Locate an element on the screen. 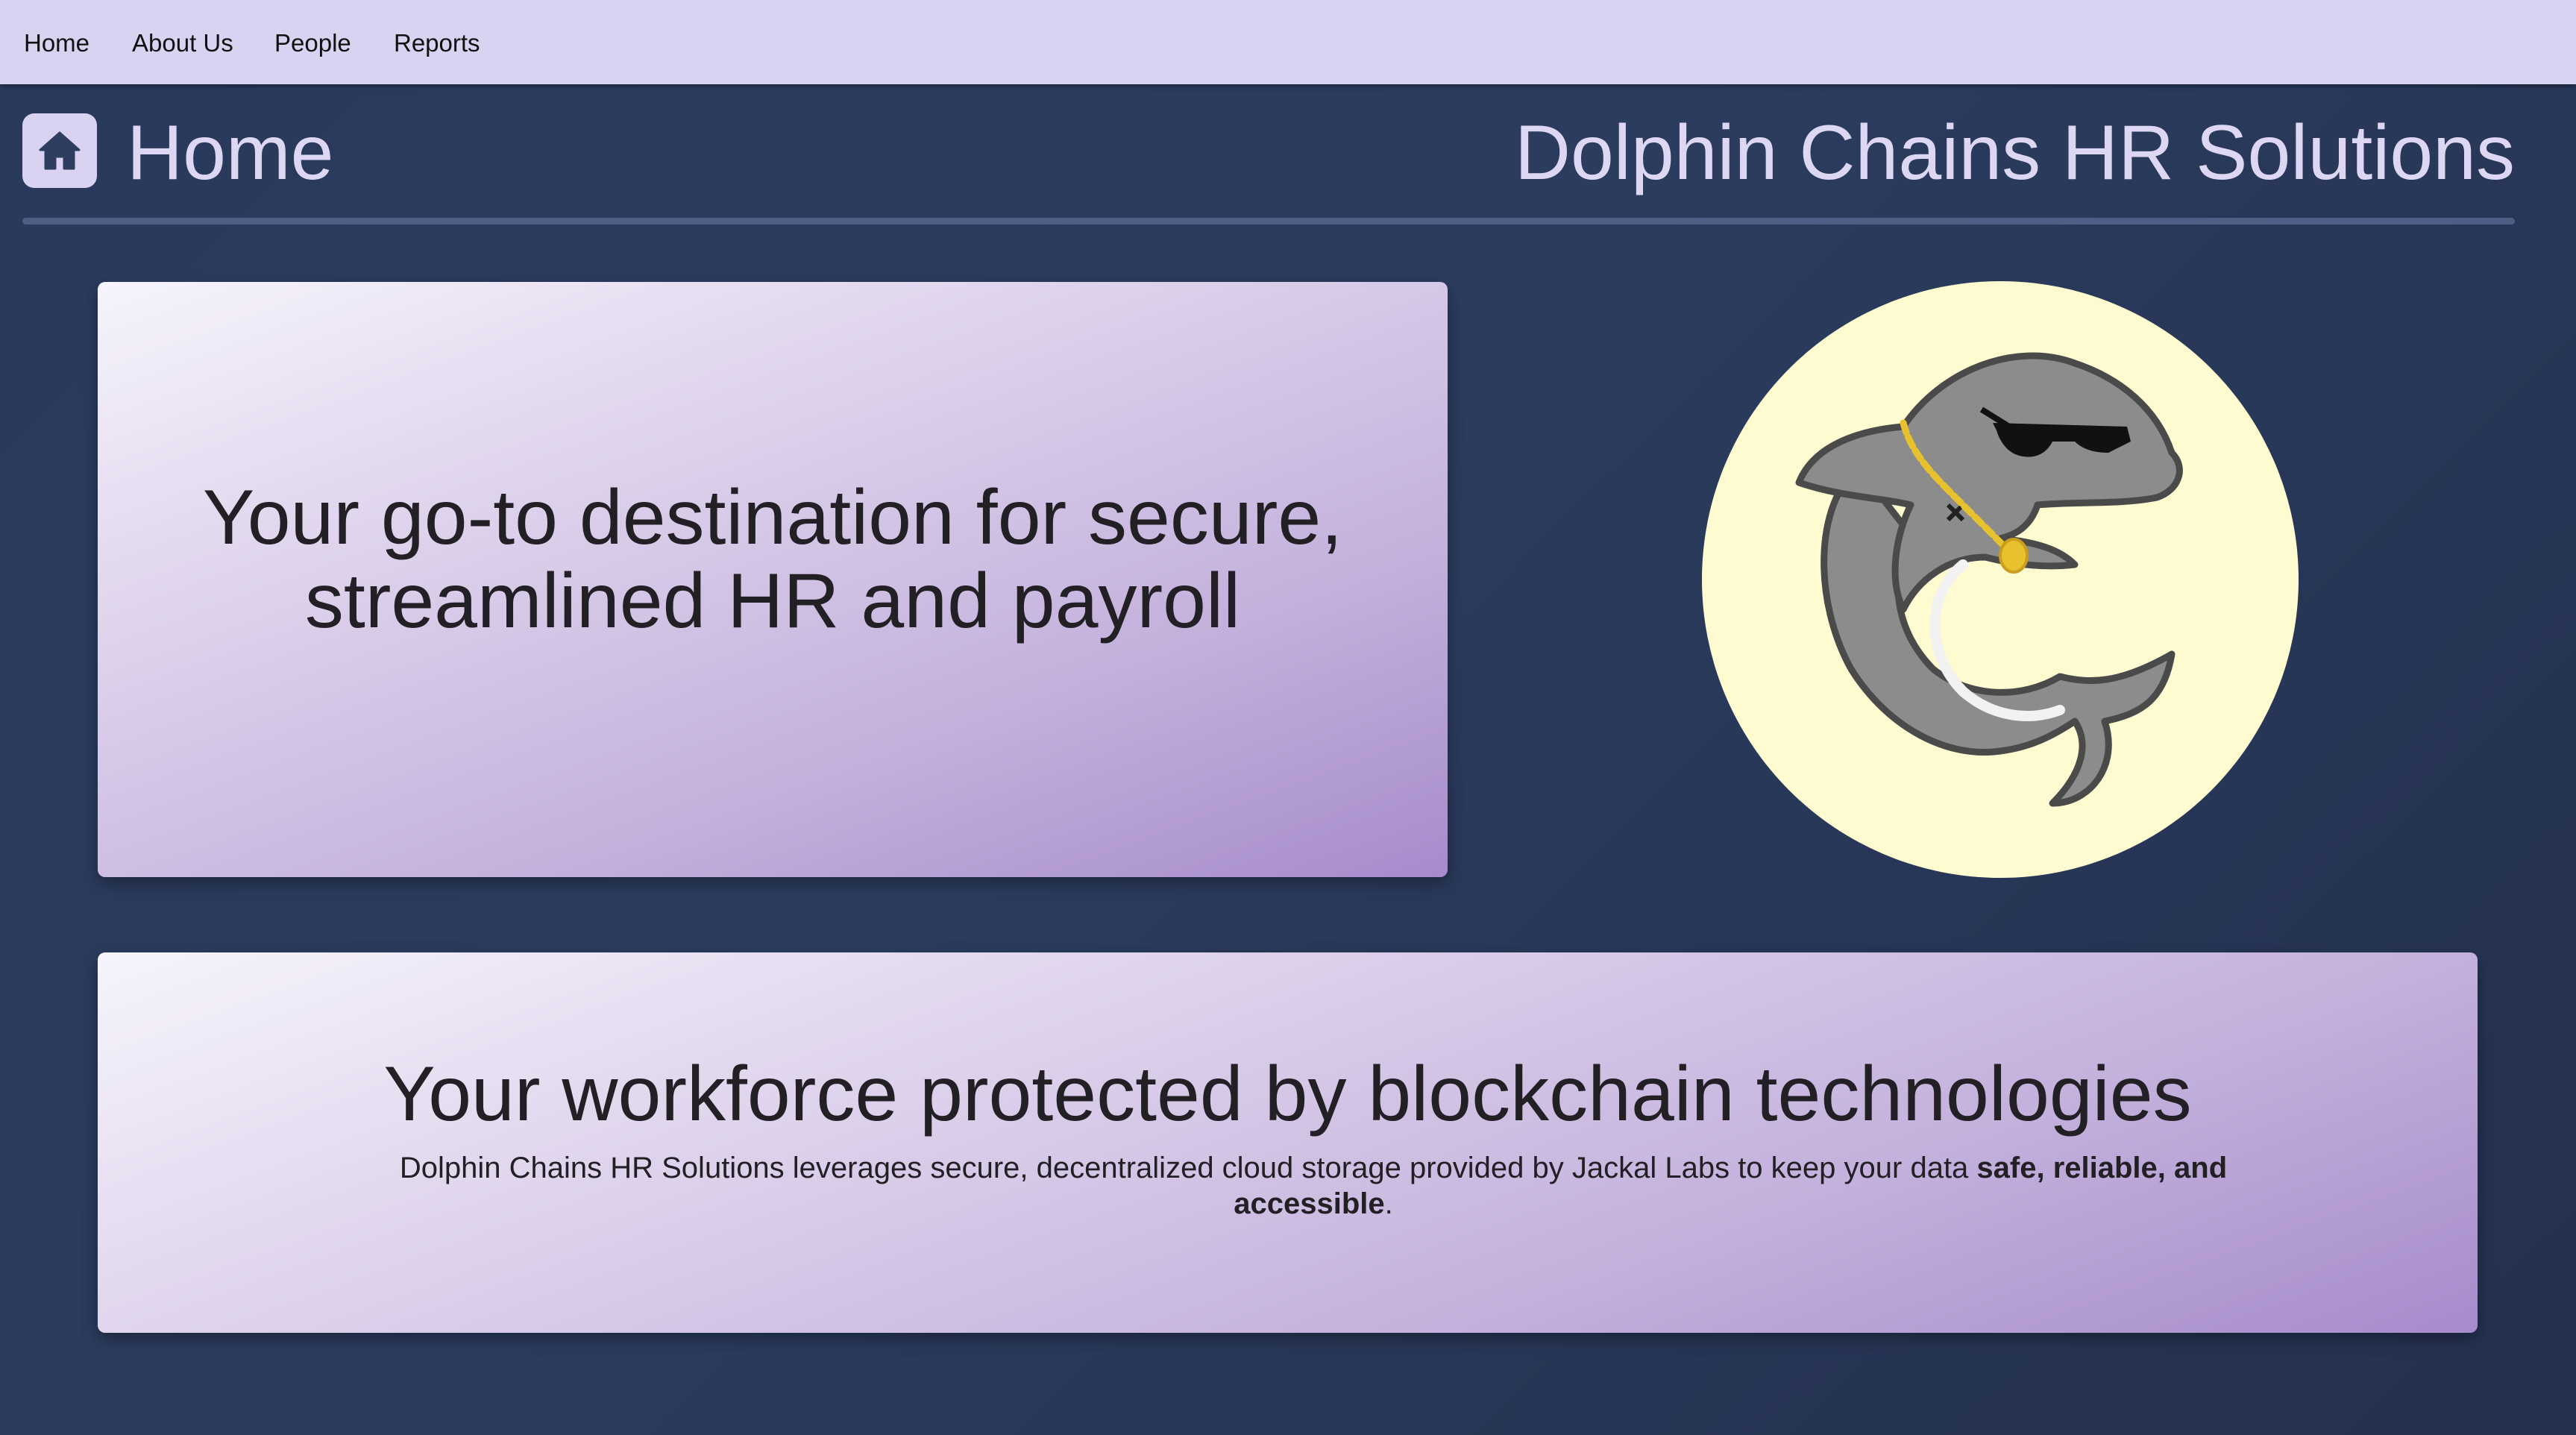 The width and height of the screenshot is (2576, 1435). home-icon is located at coordinates (60, 150).